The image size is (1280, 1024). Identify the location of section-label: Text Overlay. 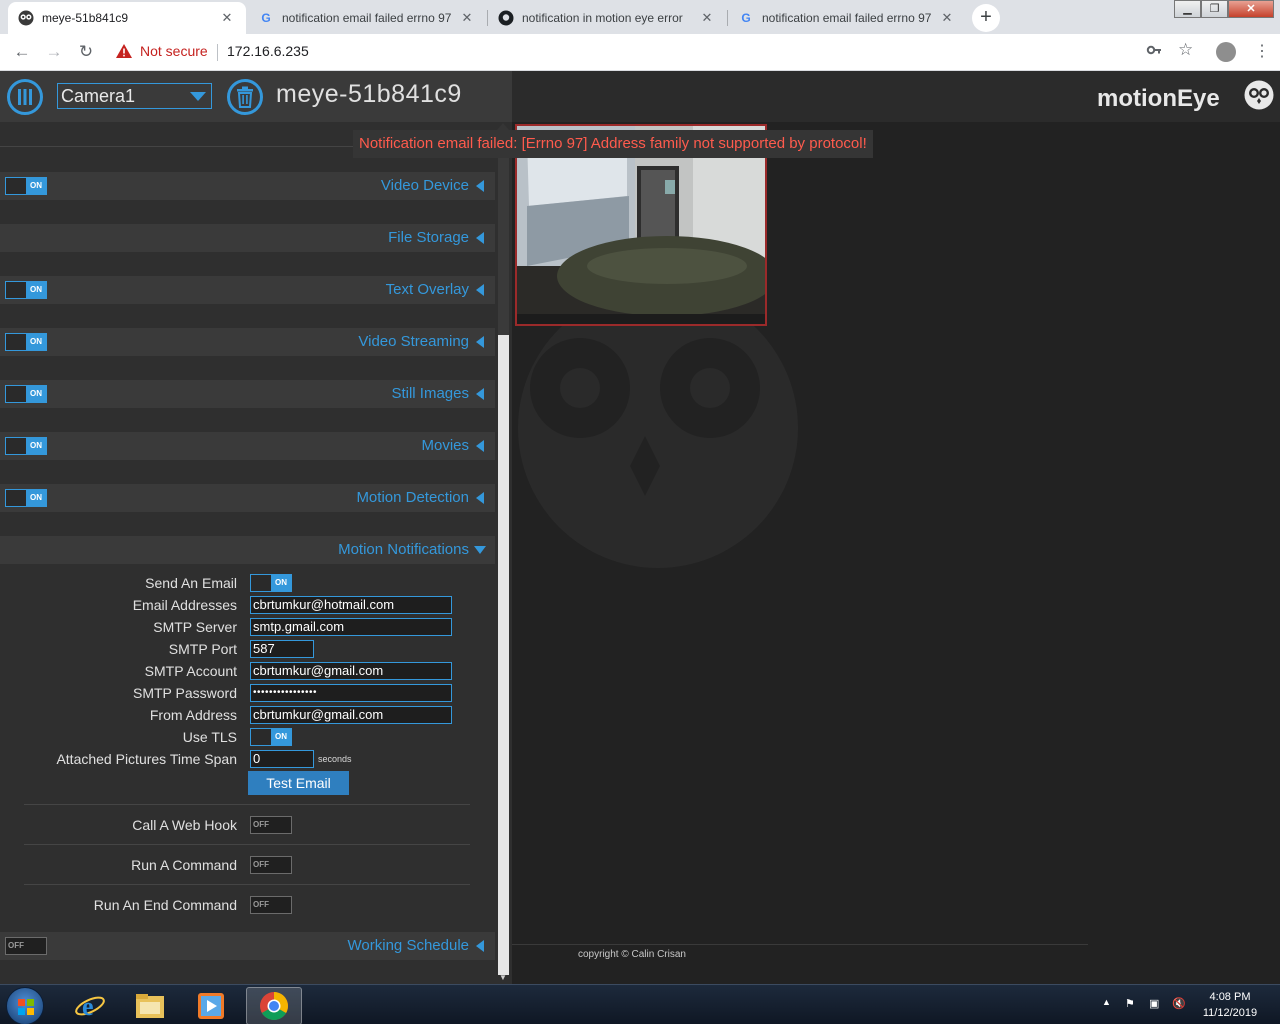
(427, 289).